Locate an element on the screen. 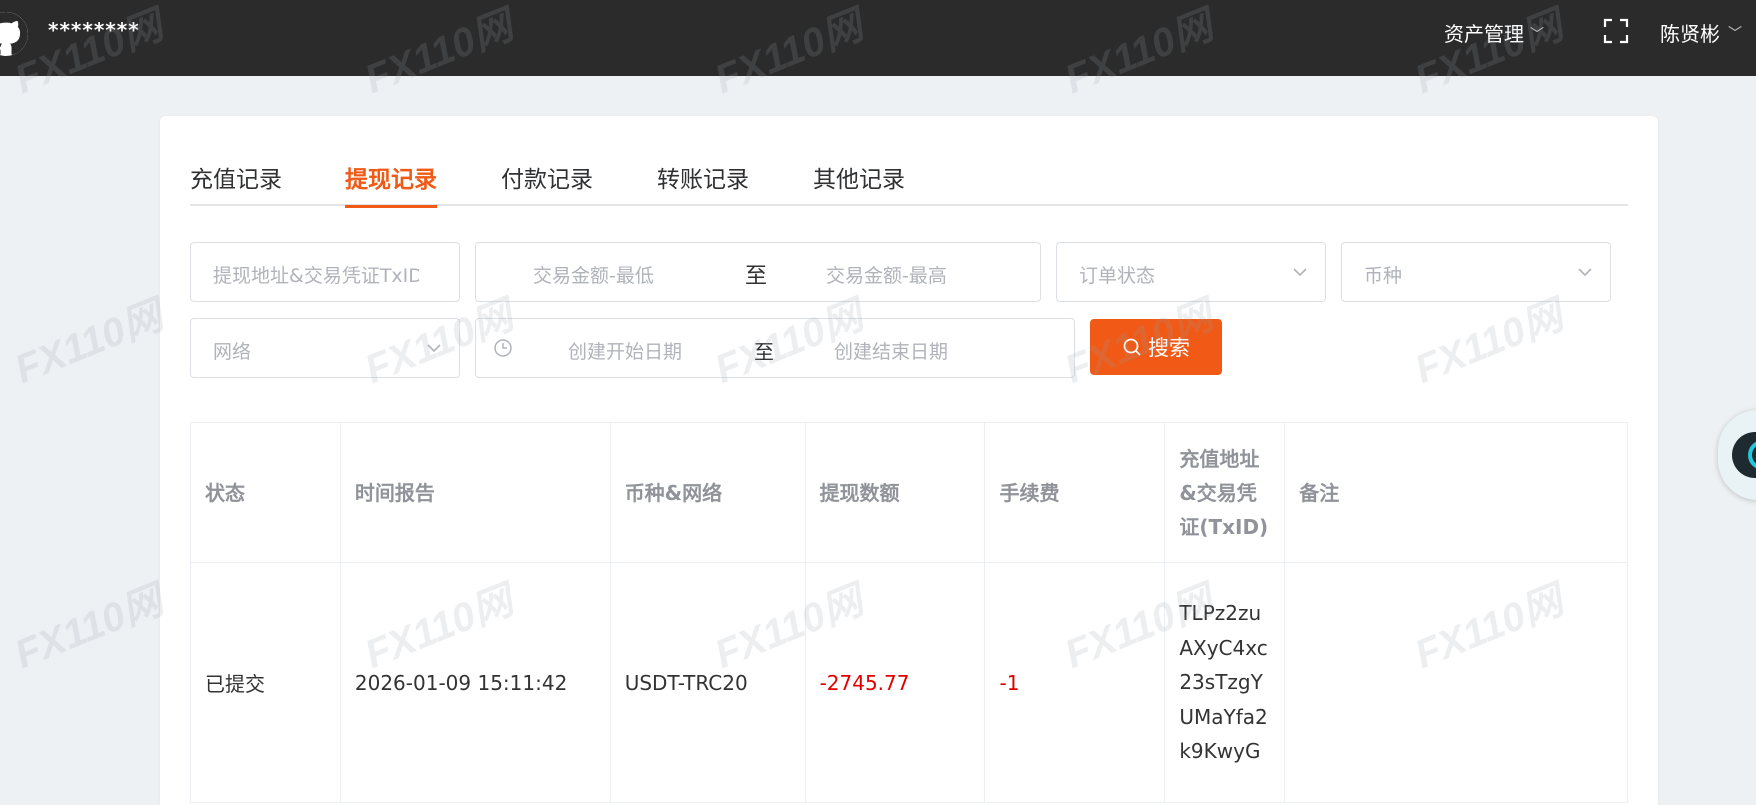 The width and height of the screenshot is (1756, 805). cell-currency-network: USDT-TRC20 is located at coordinates (708, 682).